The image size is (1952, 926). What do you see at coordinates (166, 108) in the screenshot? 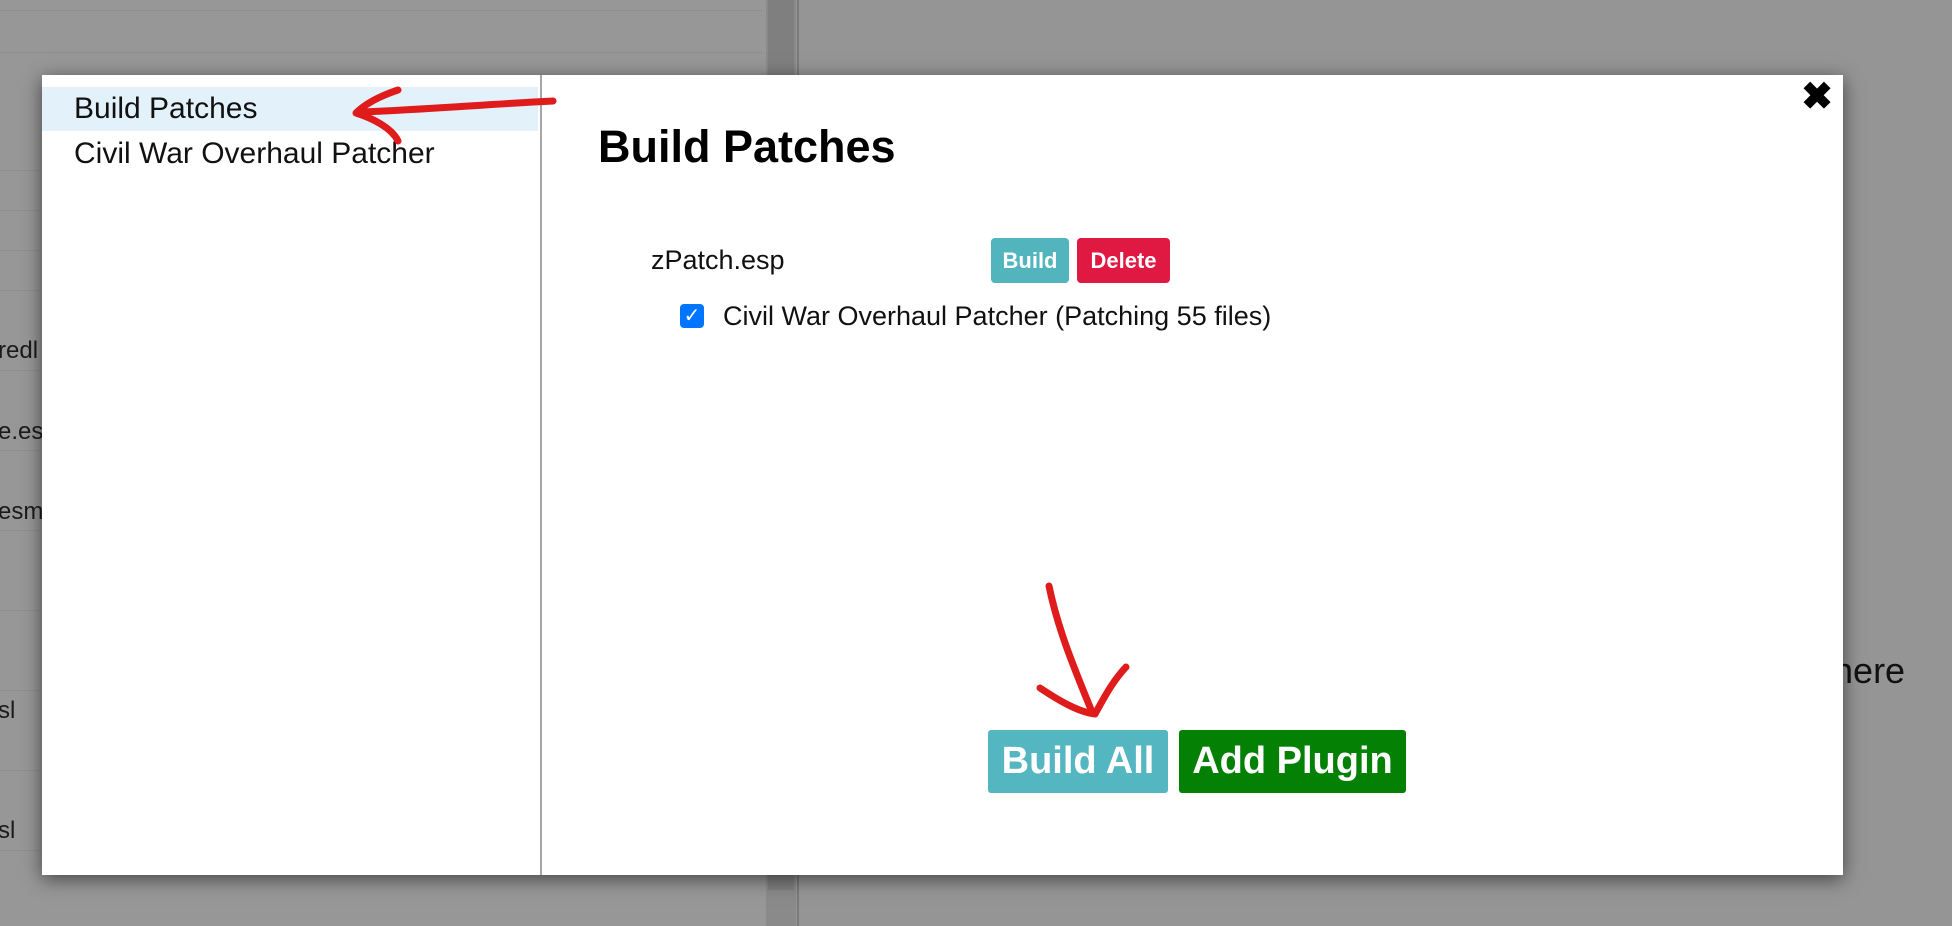
I see `sidebar-item-label: Build Patches` at bounding box center [166, 108].